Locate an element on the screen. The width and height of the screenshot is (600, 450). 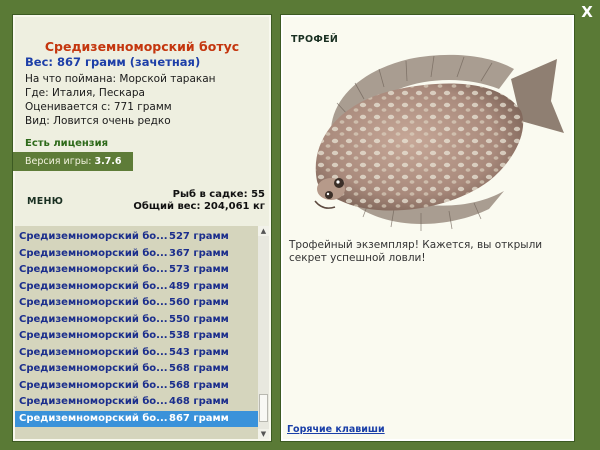
catch-item-weight: 527 грамм is located at coordinates (199, 236).